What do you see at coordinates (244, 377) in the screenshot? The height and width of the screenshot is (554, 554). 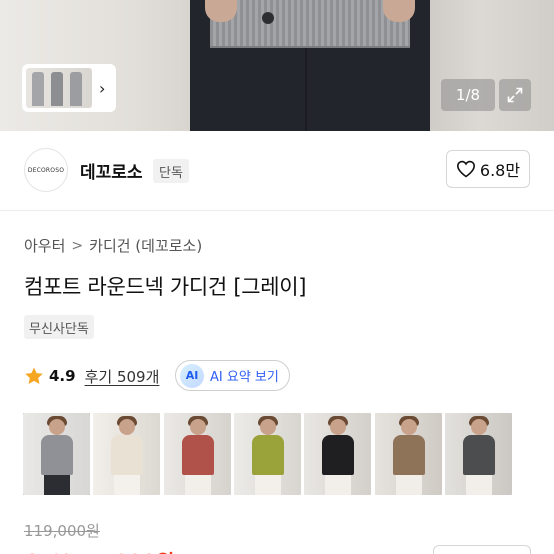 I see `ai-summary-label: AI 요약 보기` at bounding box center [244, 377].